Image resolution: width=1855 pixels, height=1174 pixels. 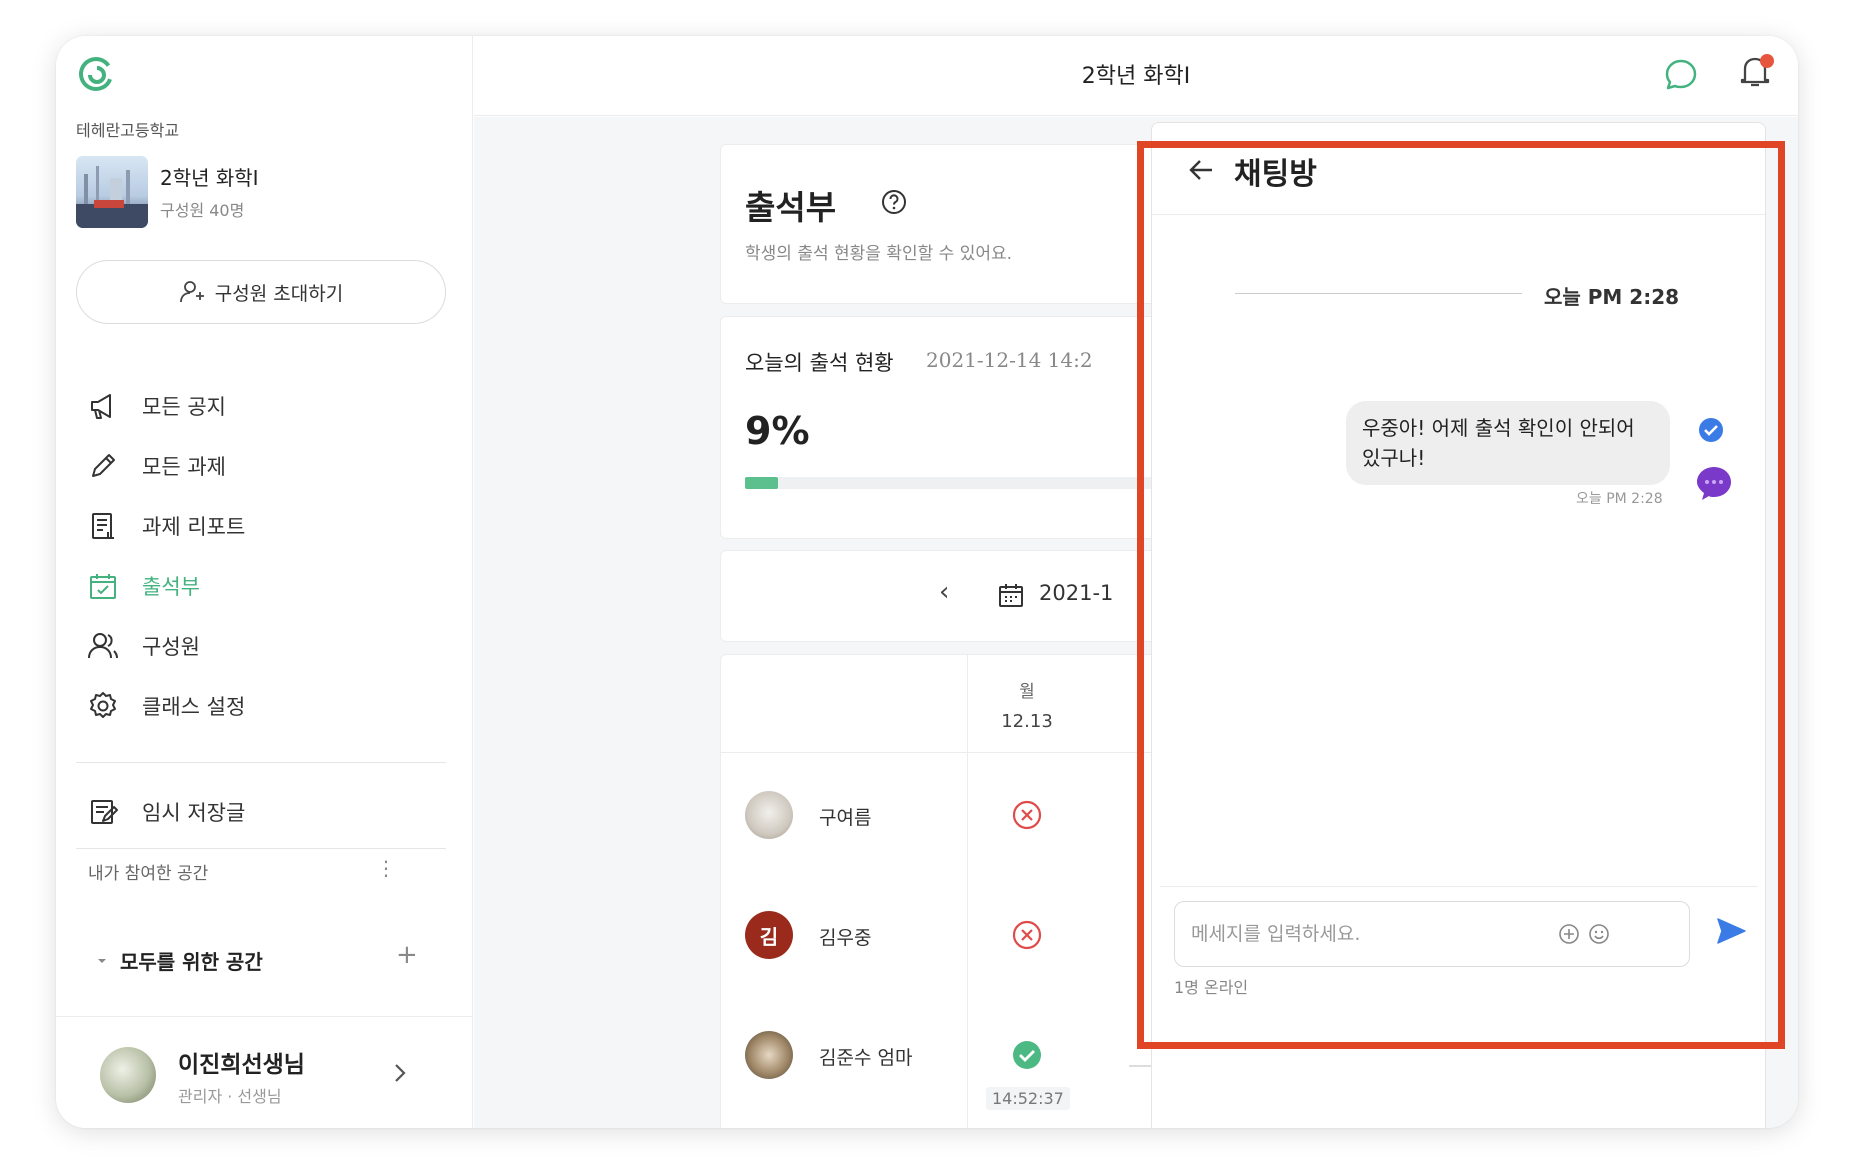 I want to click on sidebar-item-class-settings: 클래스 설정, so click(x=266, y=706).